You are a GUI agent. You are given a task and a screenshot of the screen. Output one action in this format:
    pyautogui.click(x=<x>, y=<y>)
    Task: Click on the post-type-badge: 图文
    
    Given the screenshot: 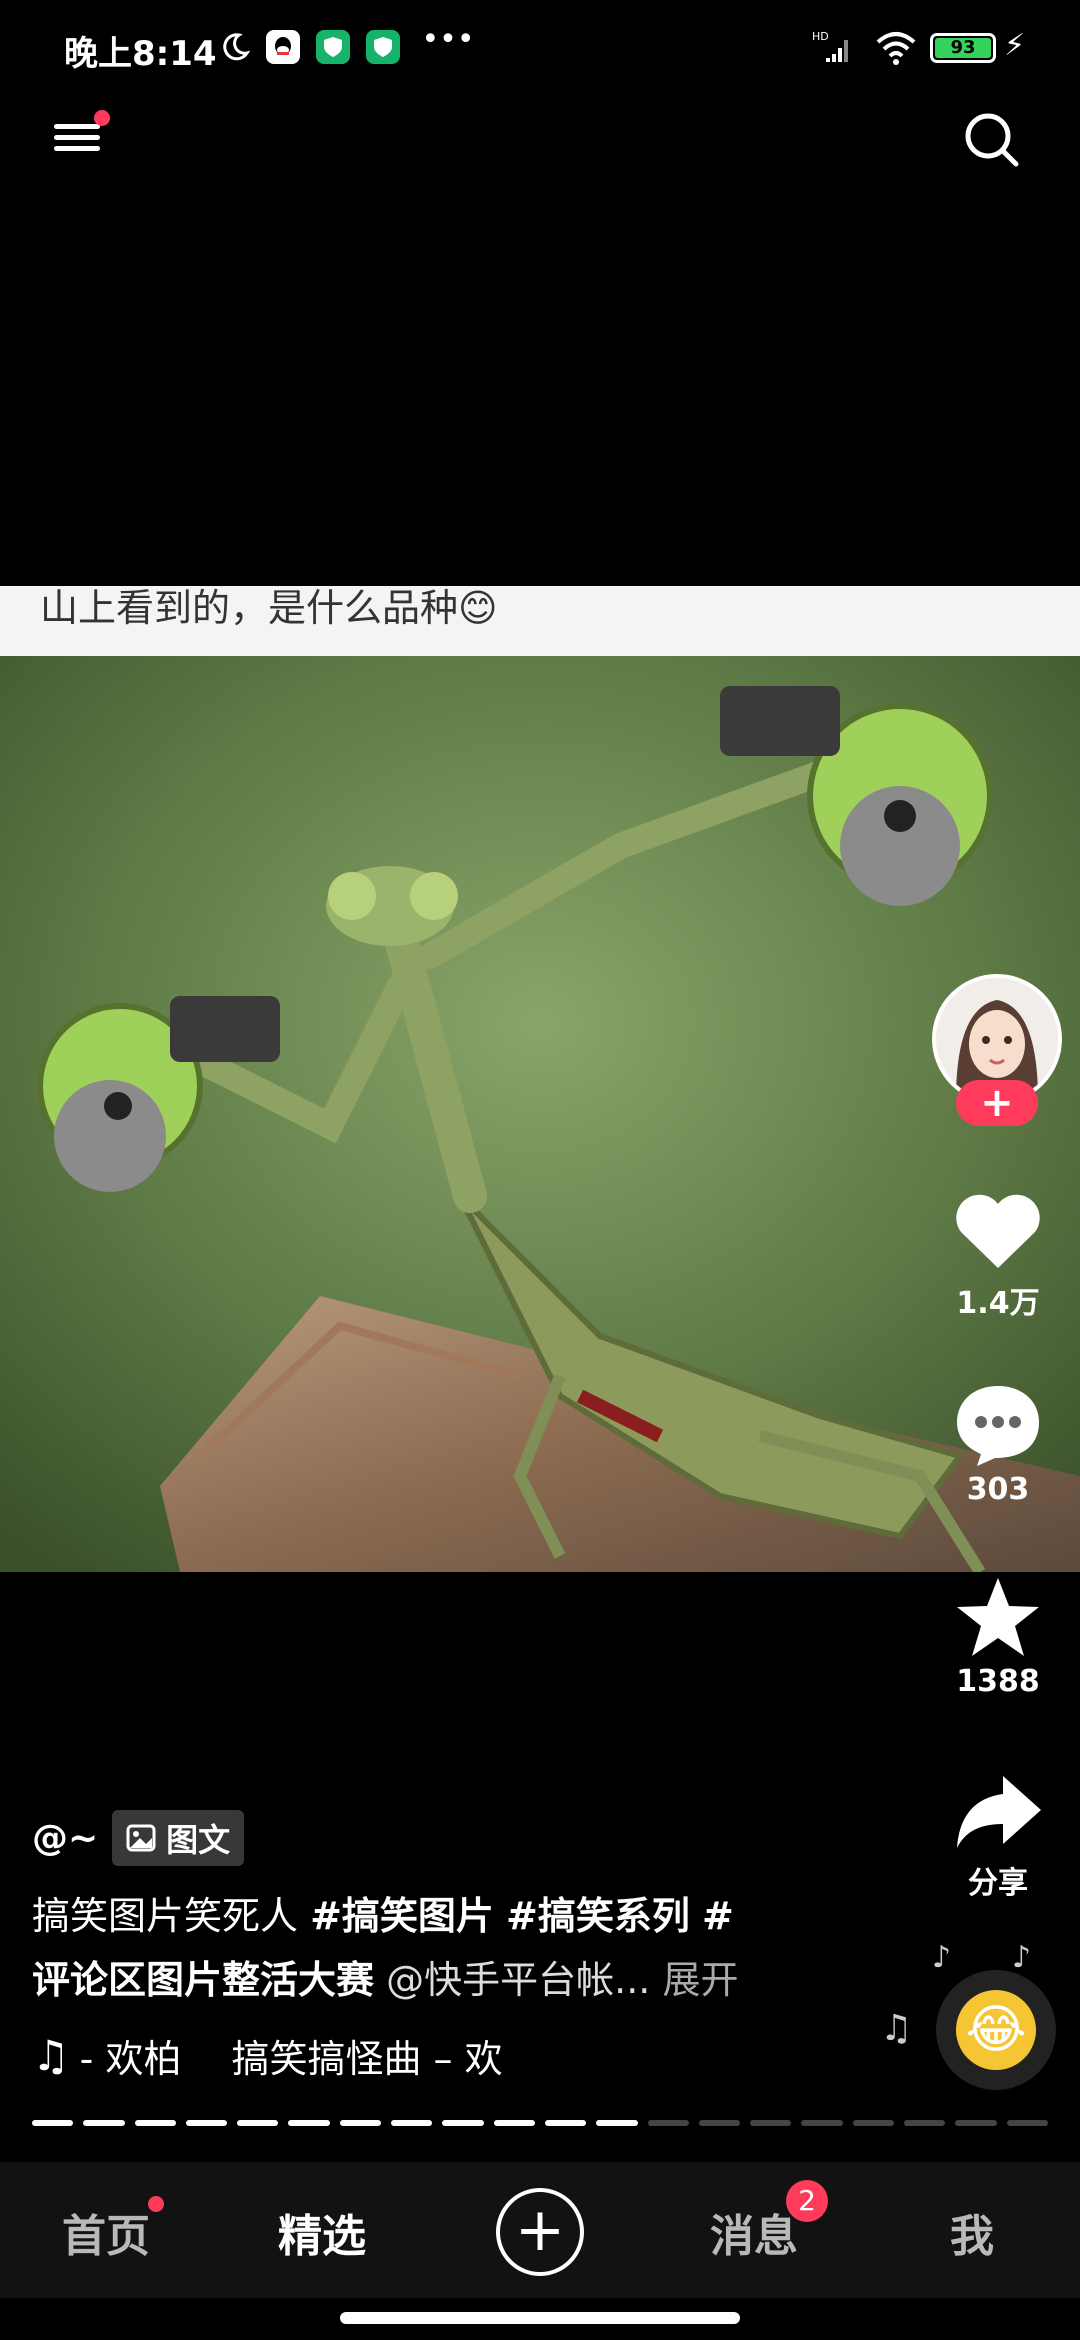 What is the action you would take?
    pyautogui.click(x=178, y=1838)
    